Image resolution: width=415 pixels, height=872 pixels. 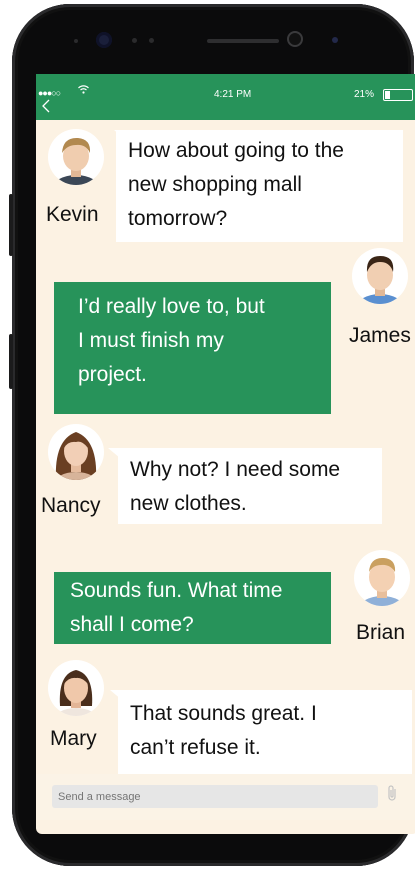 What do you see at coordinates (11, 361) in the screenshot?
I see `power-button` at bounding box center [11, 361].